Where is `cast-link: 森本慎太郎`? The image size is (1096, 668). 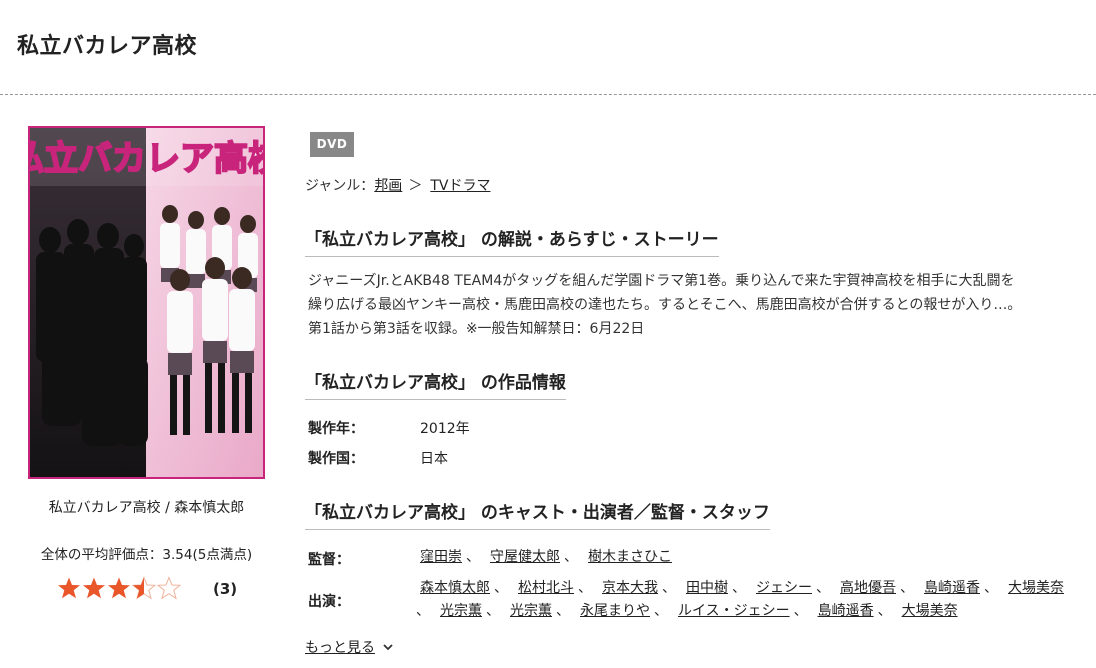 cast-link: 森本慎太郎 is located at coordinates (455, 588).